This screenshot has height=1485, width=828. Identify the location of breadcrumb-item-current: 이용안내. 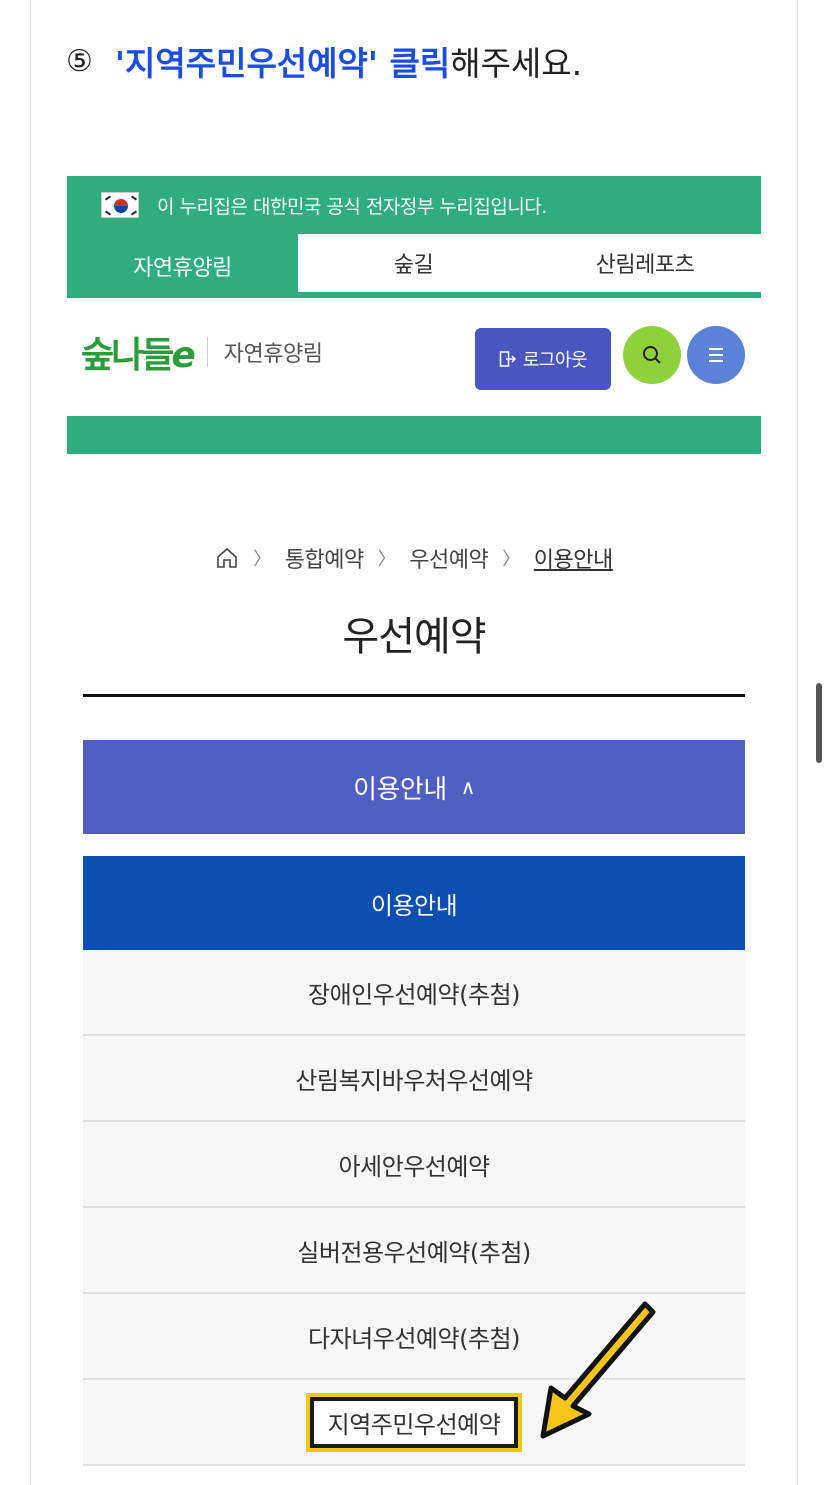
(573, 558).